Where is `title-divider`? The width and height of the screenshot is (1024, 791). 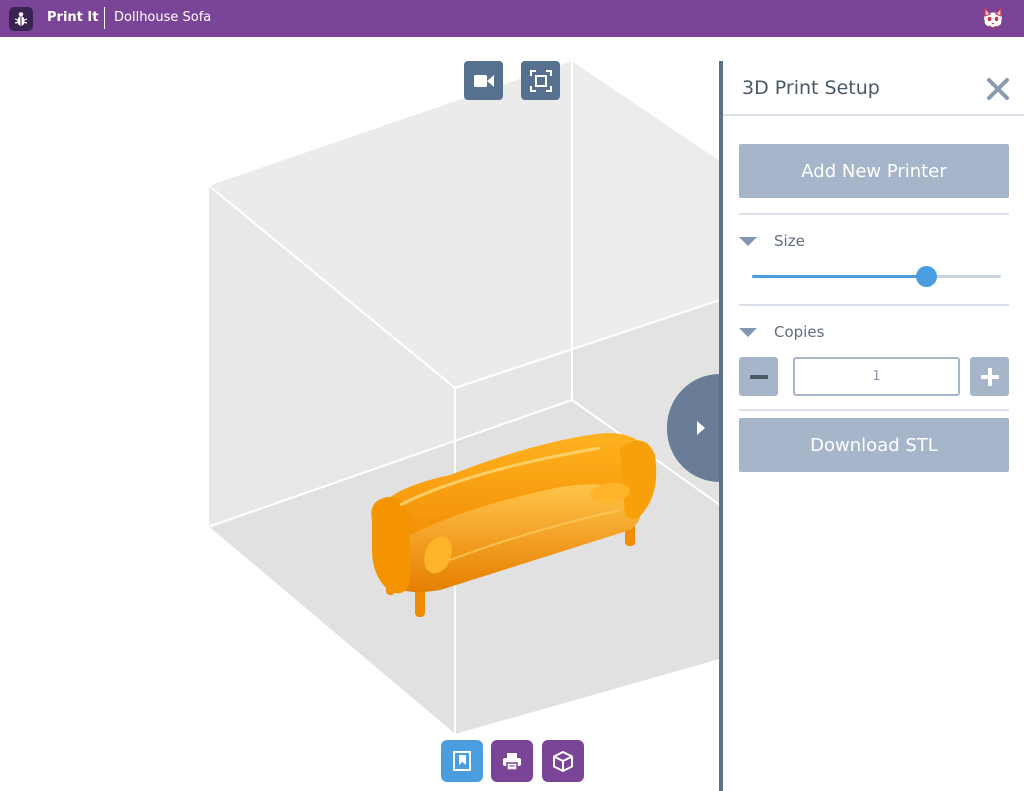 title-divider is located at coordinates (104, 18).